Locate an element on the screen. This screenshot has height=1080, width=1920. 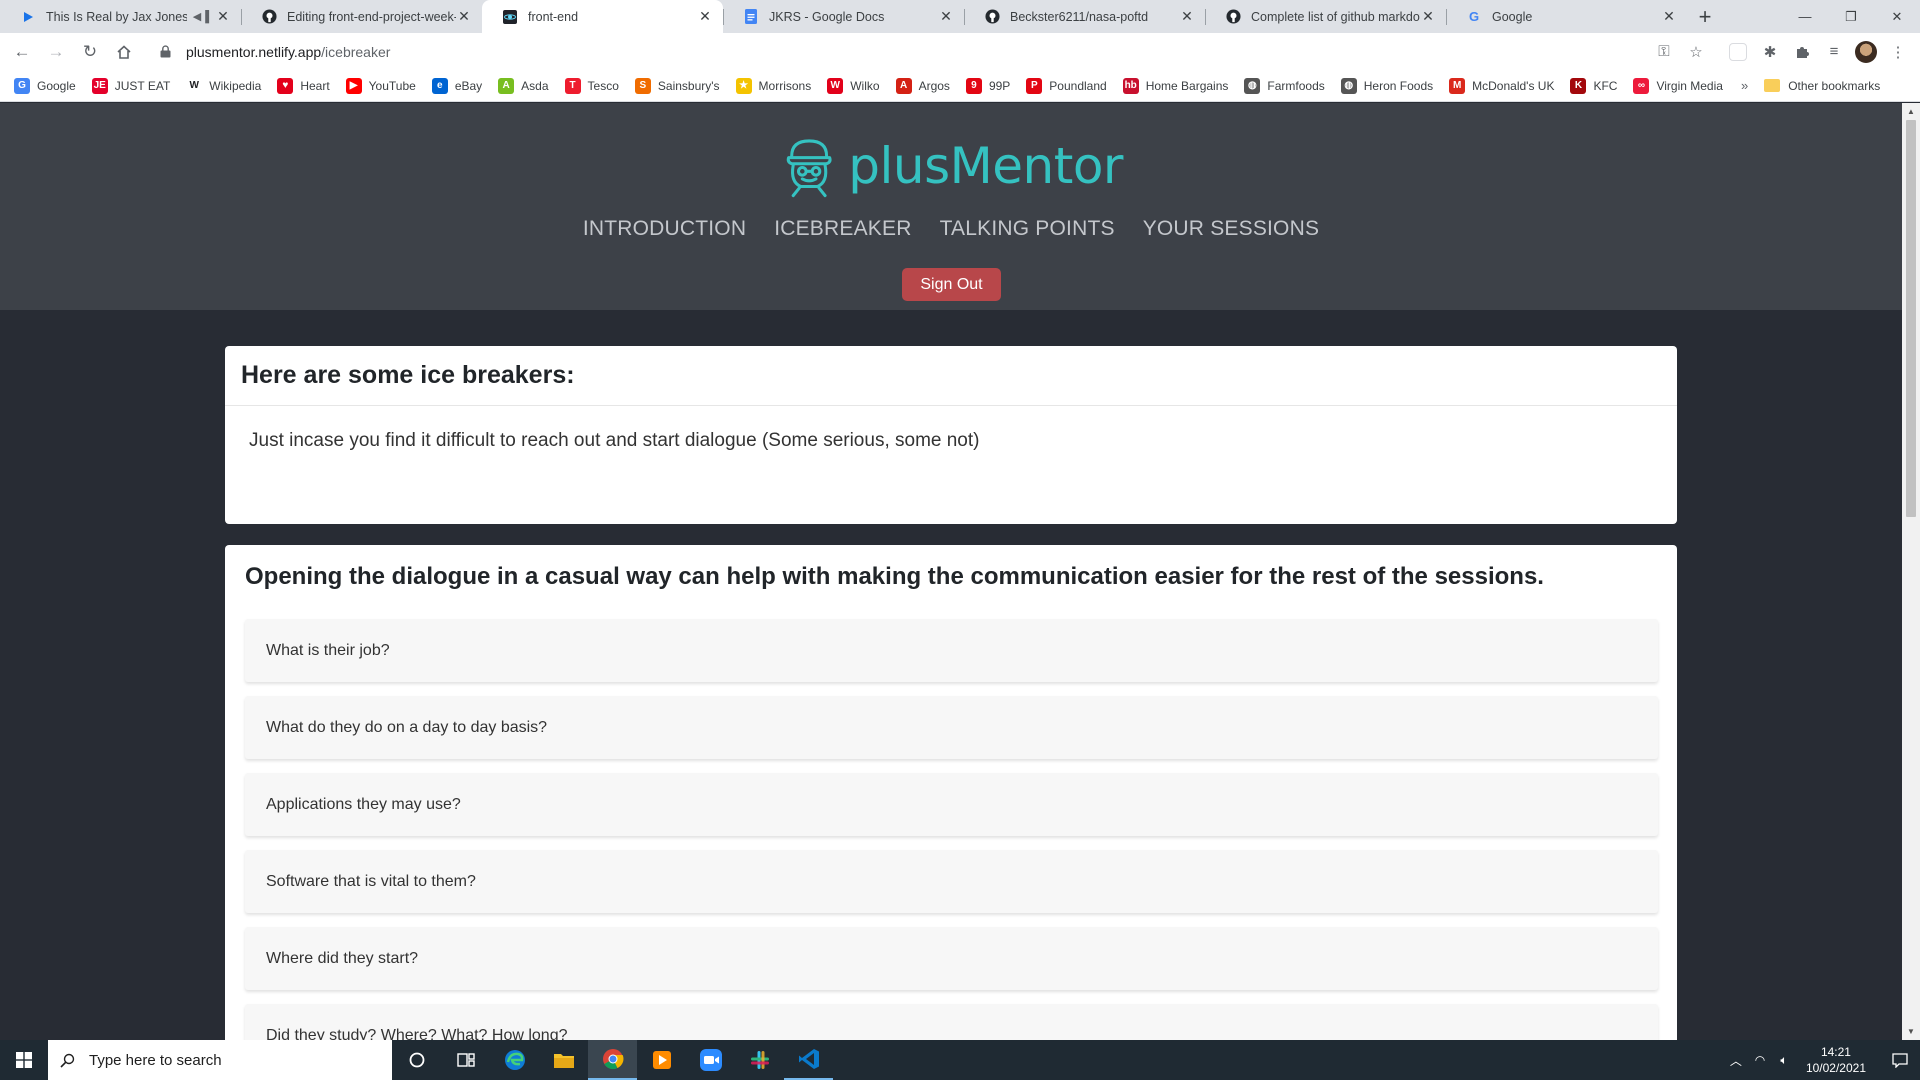
bookmark-item: ★ Morrisons is located at coordinates (773, 85).